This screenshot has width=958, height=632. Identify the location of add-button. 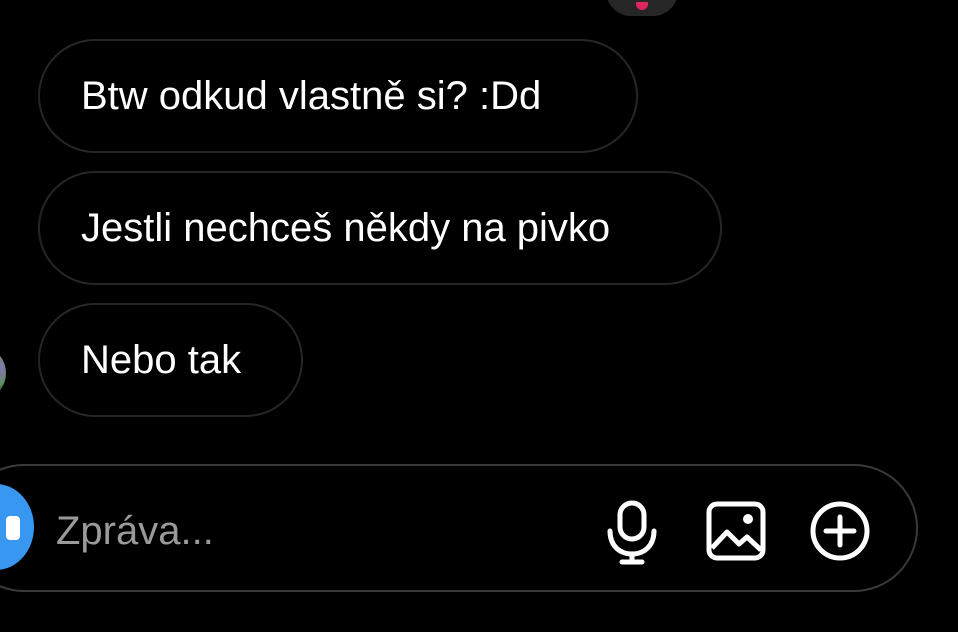
(840, 531).